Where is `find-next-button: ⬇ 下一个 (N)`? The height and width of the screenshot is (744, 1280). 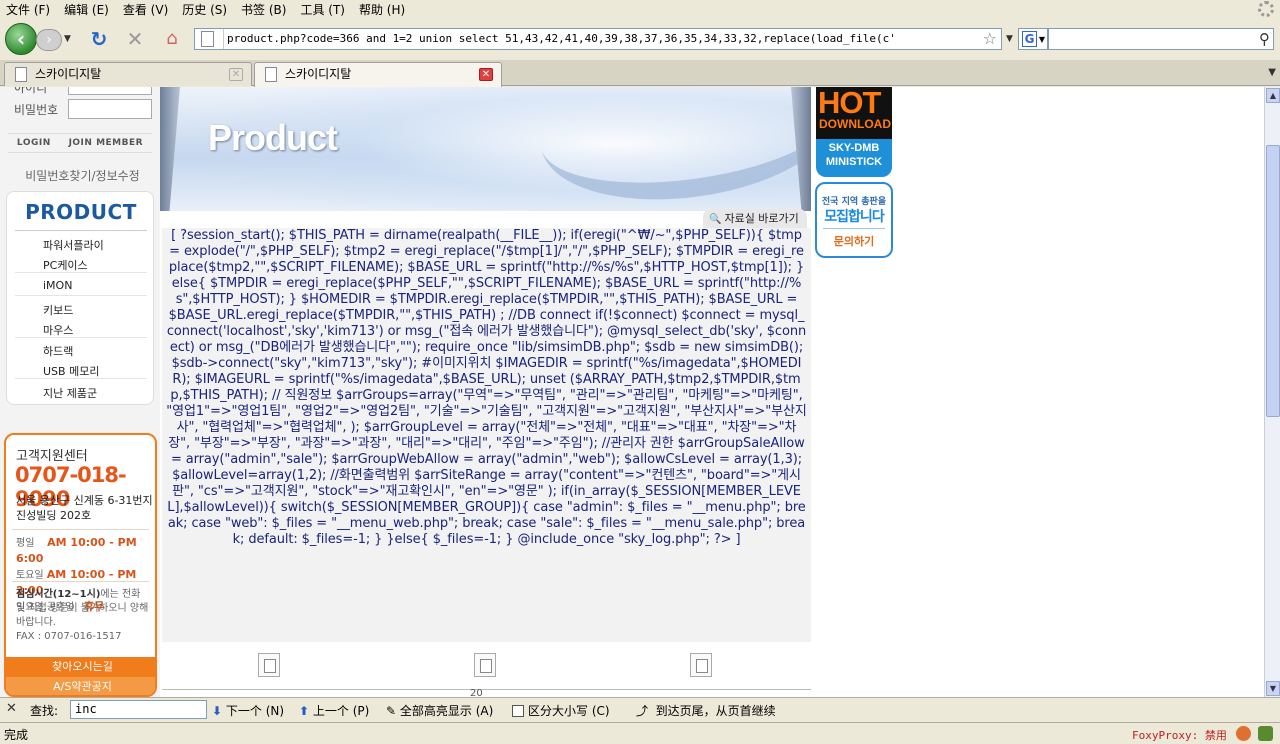
find-next-button: ⬇ 下一个 (N) is located at coordinates (248, 710).